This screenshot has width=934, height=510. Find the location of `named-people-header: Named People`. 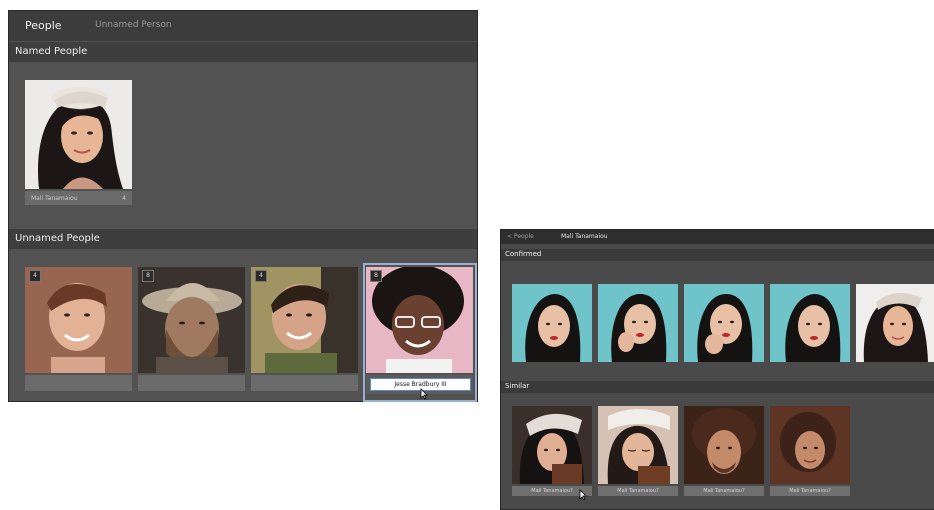

named-people-header: Named People is located at coordinates (243, 52).